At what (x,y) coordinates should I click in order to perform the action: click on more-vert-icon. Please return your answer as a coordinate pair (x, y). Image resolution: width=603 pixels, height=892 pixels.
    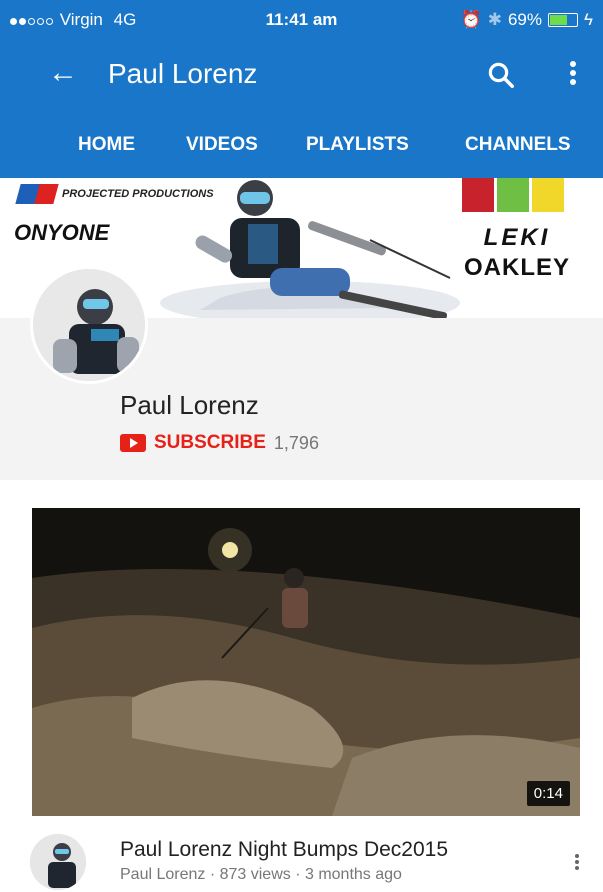
    Looking at the image, I should click on (573, 75).